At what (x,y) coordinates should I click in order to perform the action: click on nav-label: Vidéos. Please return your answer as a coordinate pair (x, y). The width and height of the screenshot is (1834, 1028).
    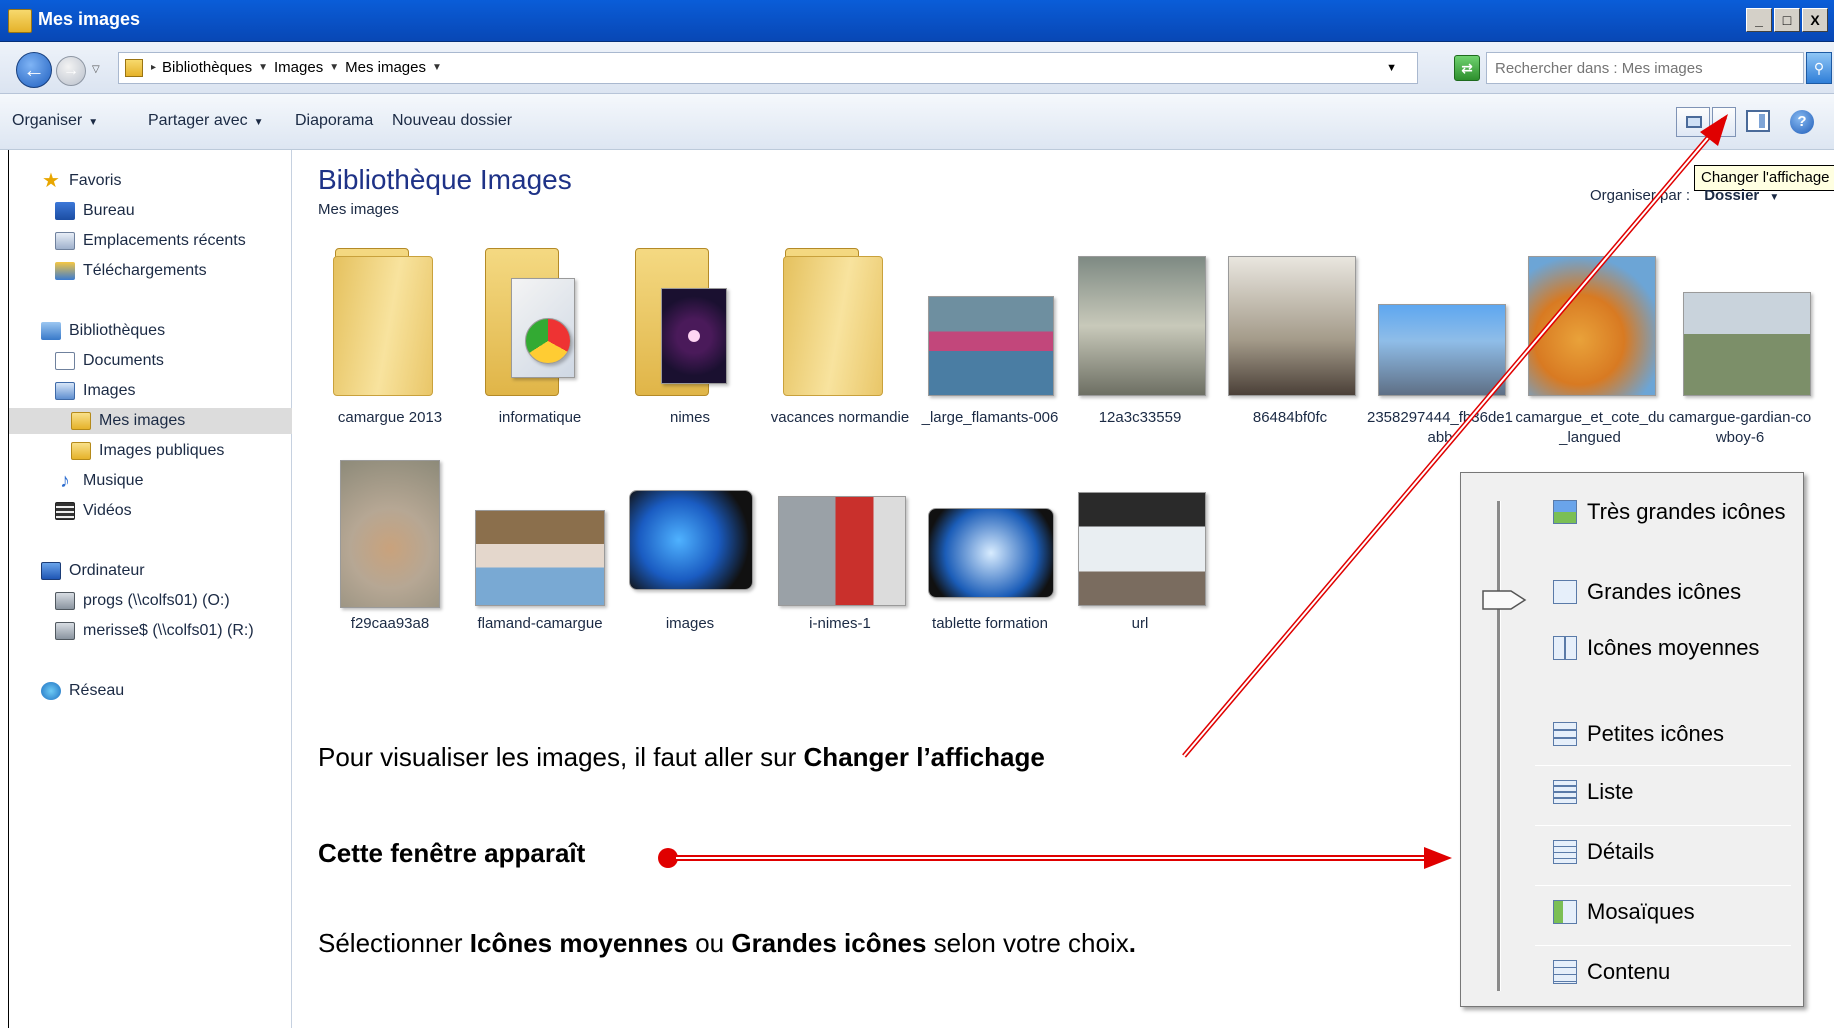
    Looking at the image, I should click on (107, 510).